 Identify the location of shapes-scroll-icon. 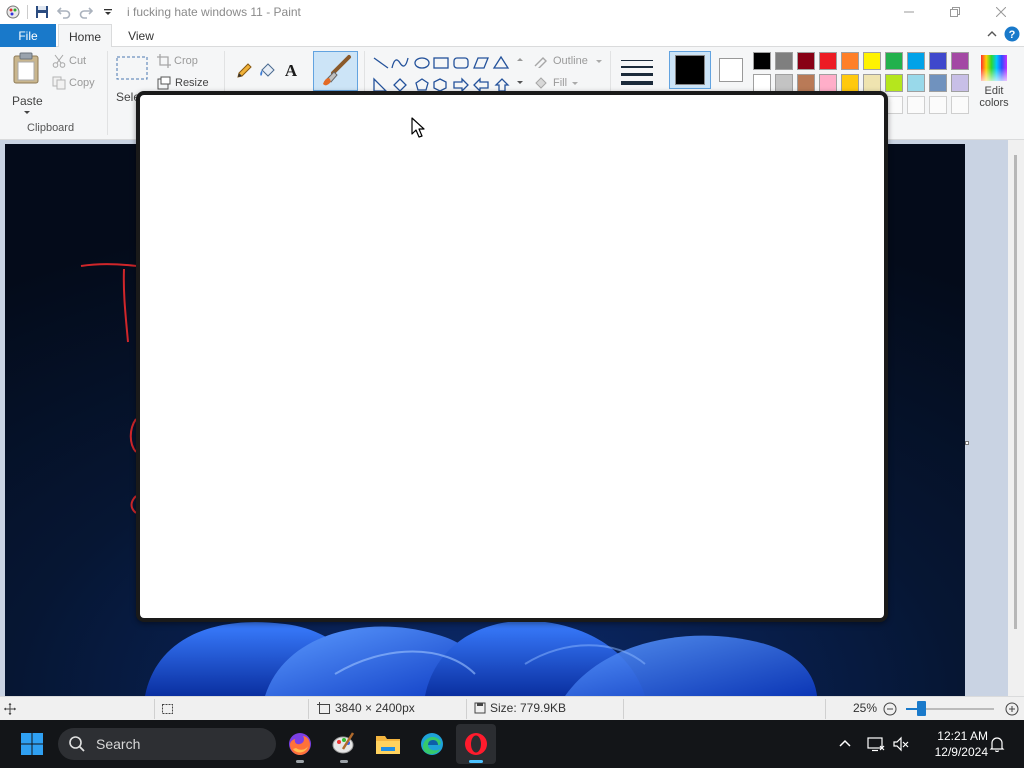
(520, 75).